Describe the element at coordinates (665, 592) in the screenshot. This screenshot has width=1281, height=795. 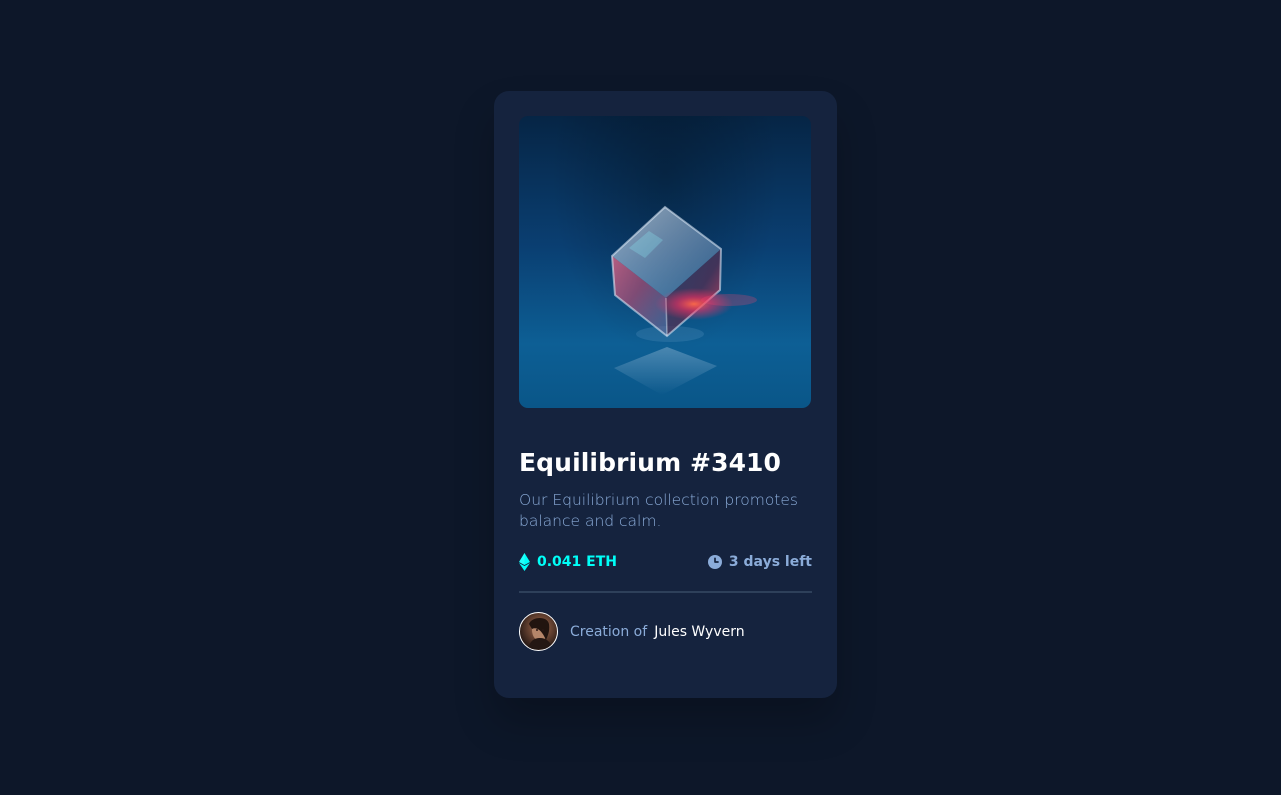
I see `card-divider` at that location.